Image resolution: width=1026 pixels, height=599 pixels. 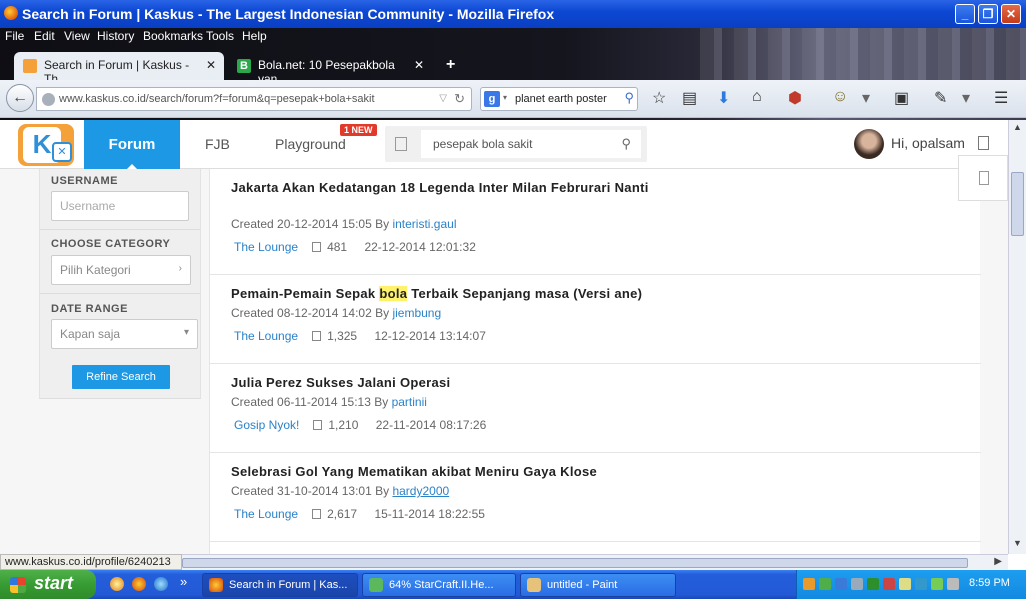 What do you see at coordinates (965, 14) in the screenshot?
I see `minimize-button: _` at bounding box center [965, 14].